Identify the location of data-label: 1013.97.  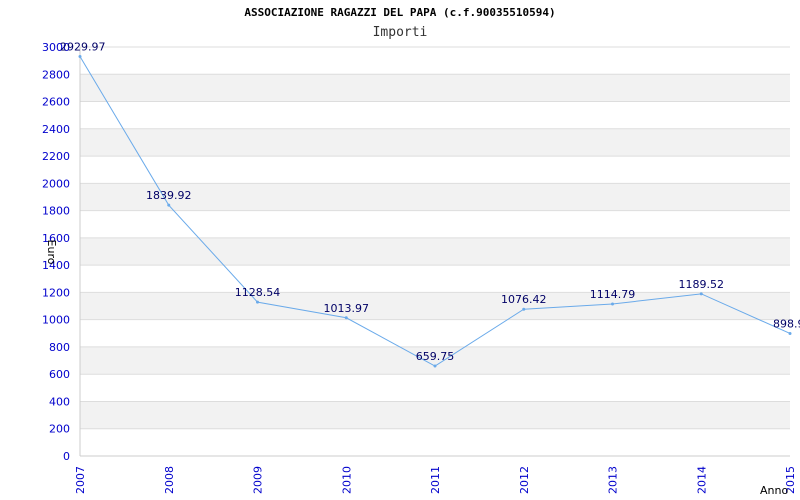
(347, 308).